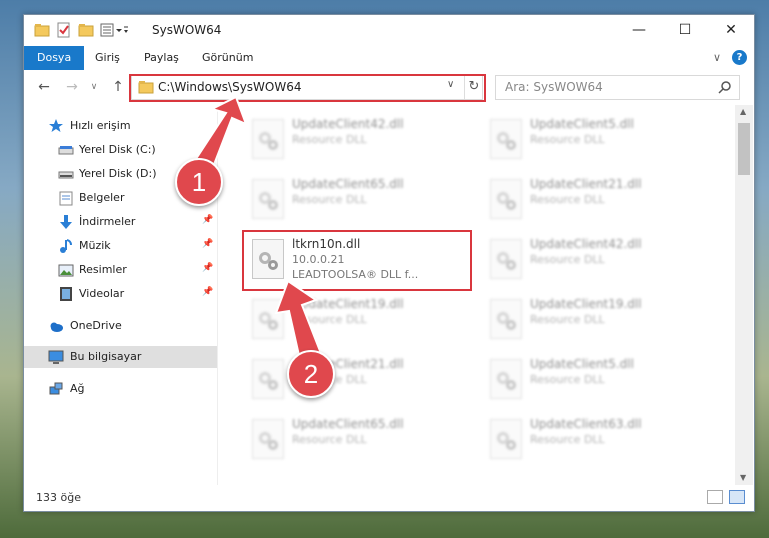  I want to click on annotation-arrows, so click(257, 228).